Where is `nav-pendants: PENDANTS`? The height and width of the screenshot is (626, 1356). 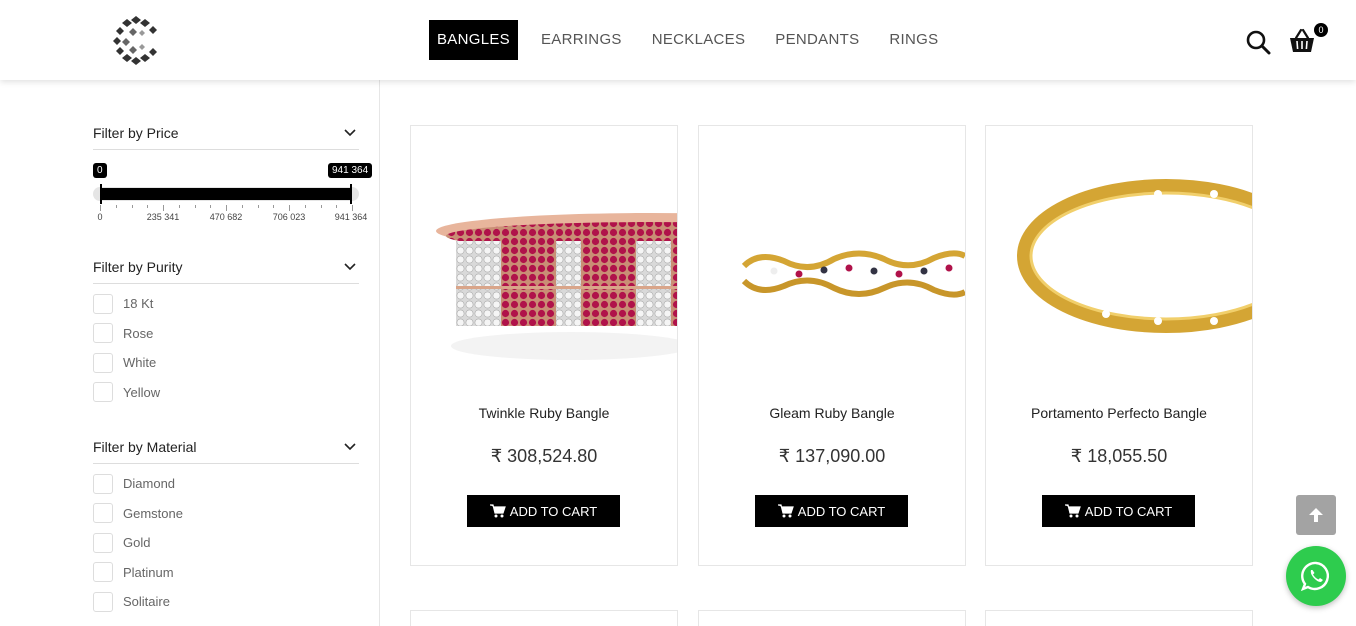 nav-pendants: PENDANTS is located at coordinates (817, 40).